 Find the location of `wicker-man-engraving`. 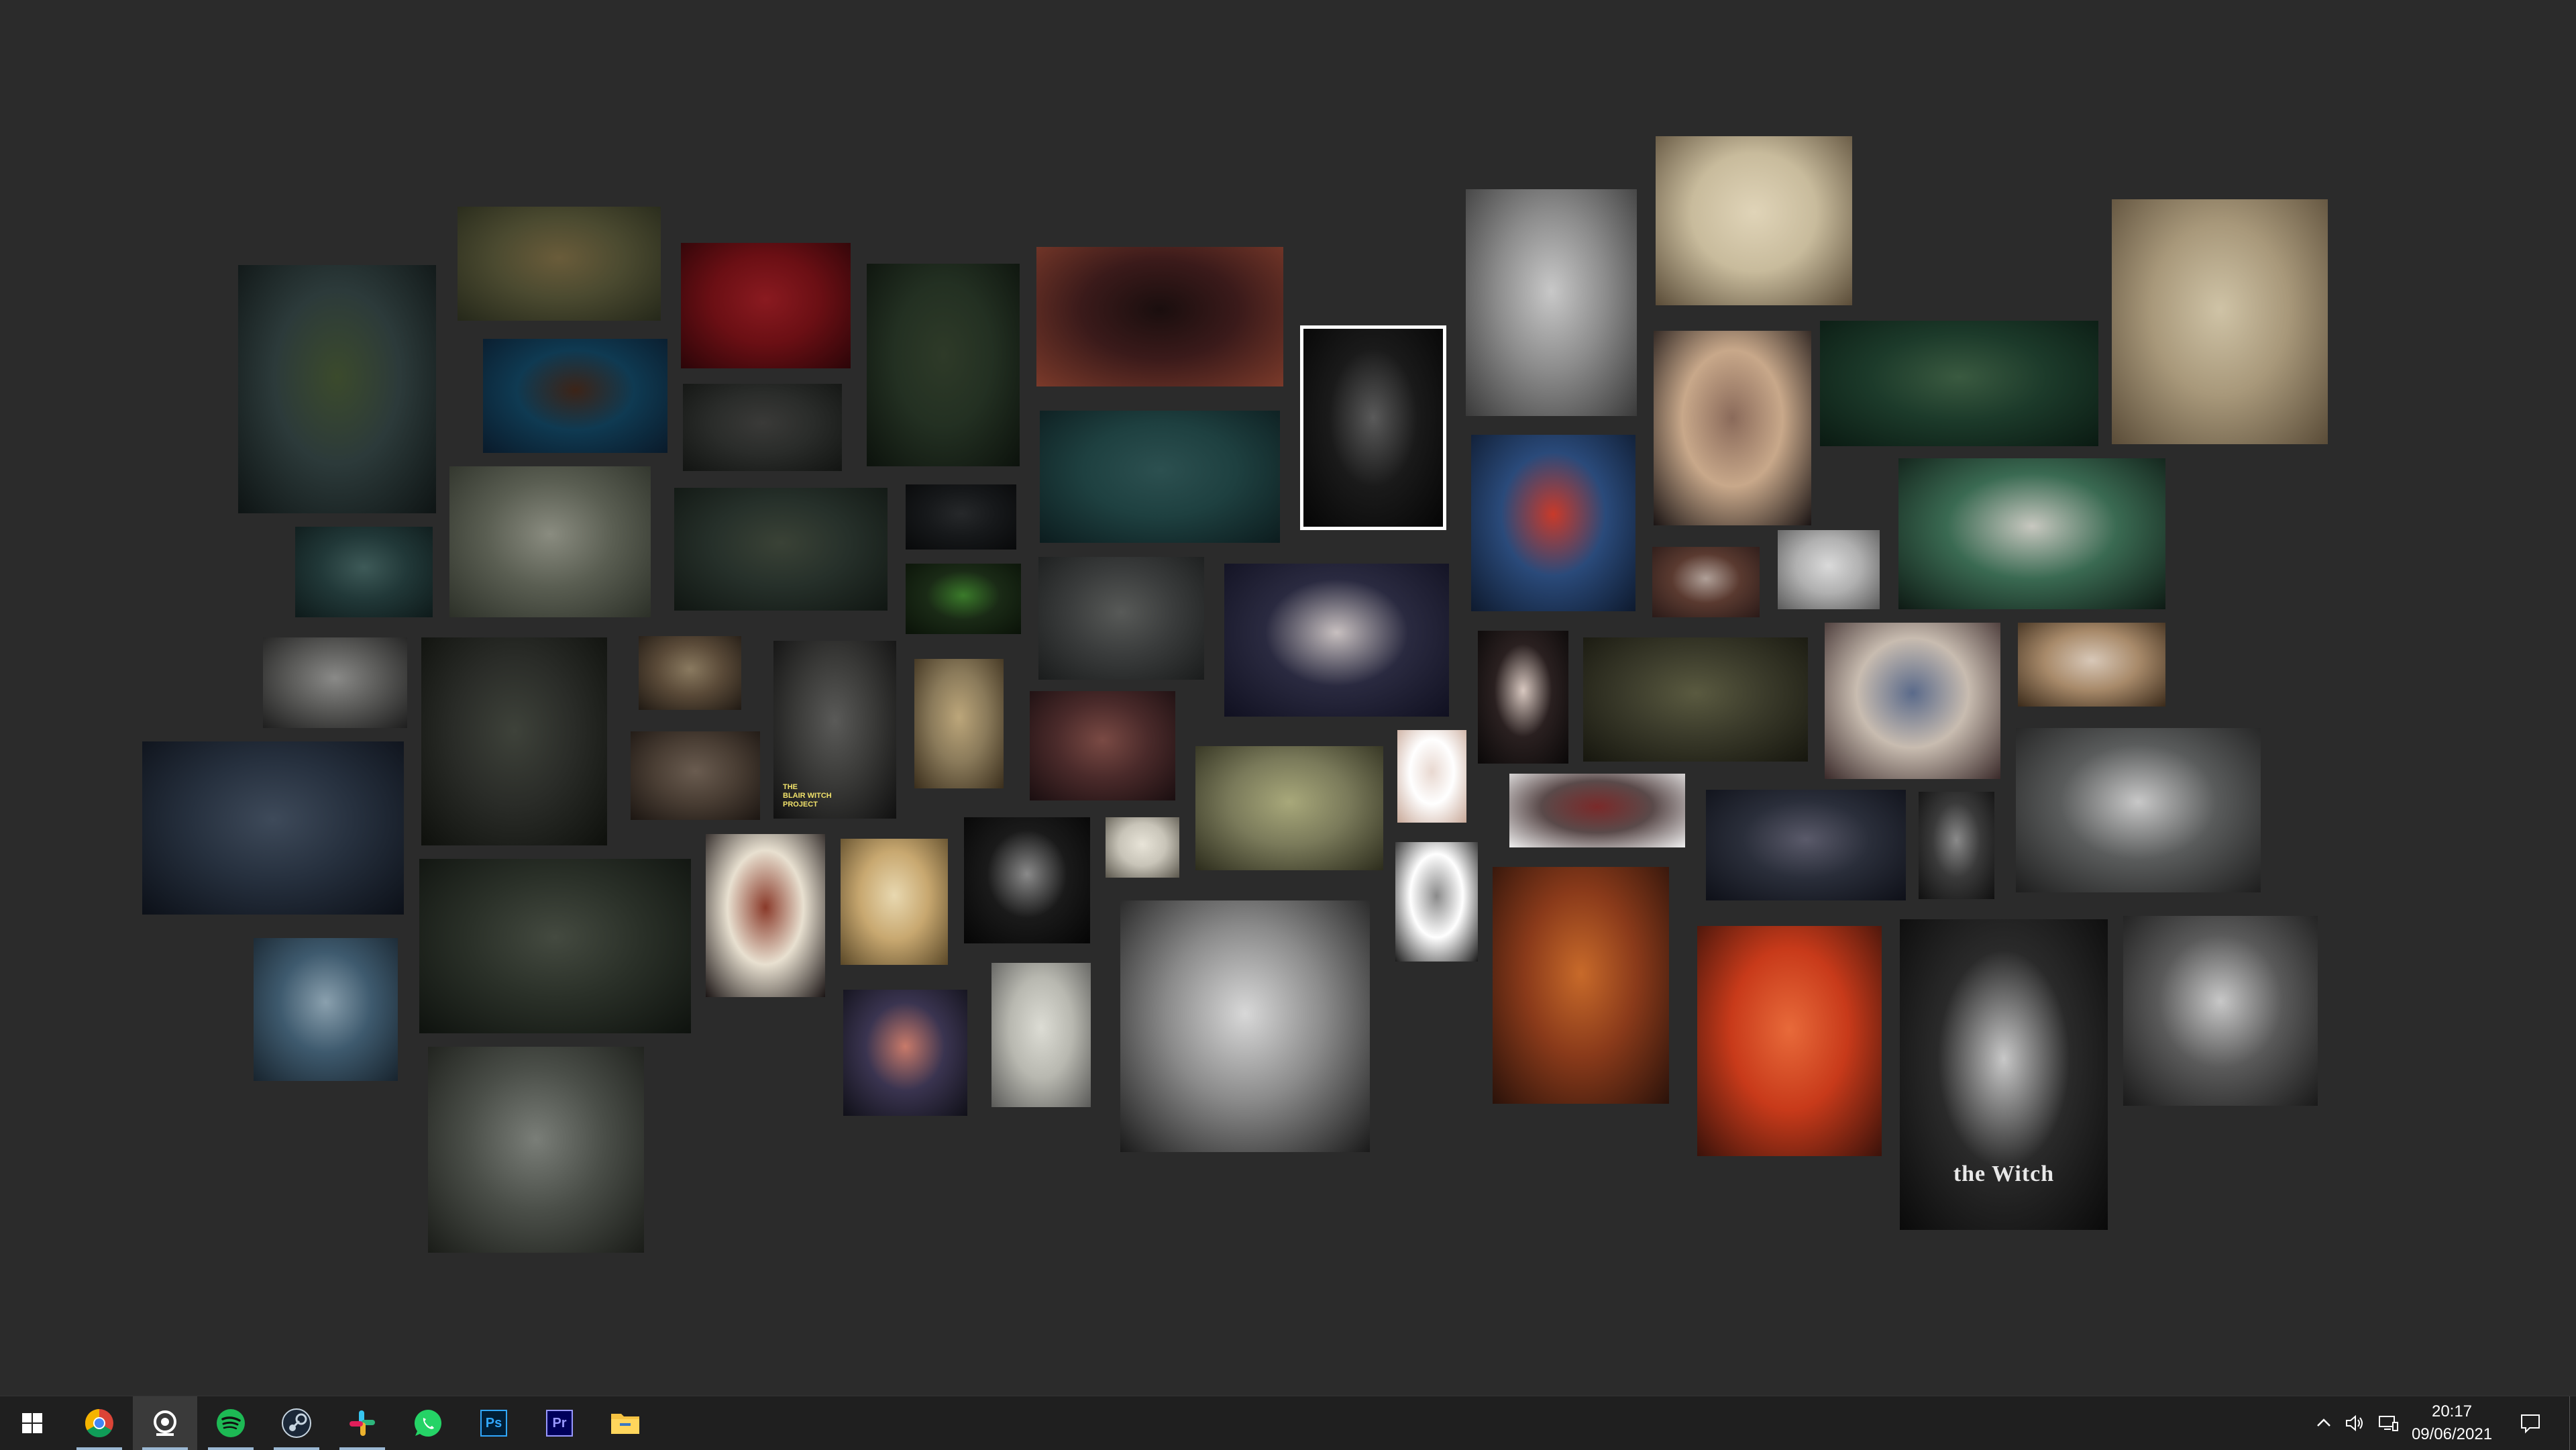

wicker-man-engraving is located at coordinates (2220, 321).